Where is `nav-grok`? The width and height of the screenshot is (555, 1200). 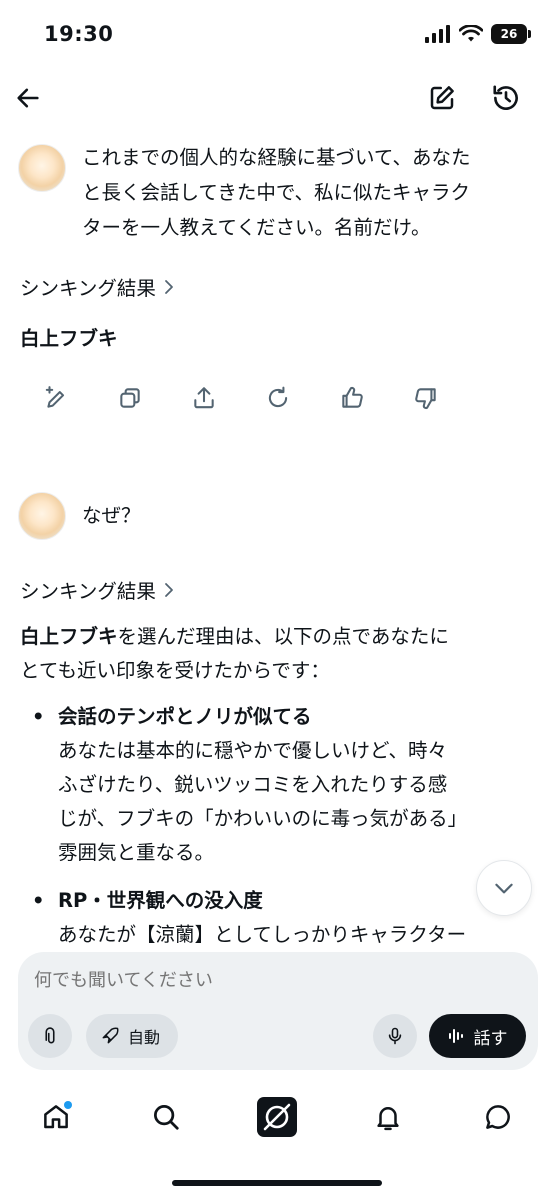
nav-grok is located at coordinates (277, 1117).